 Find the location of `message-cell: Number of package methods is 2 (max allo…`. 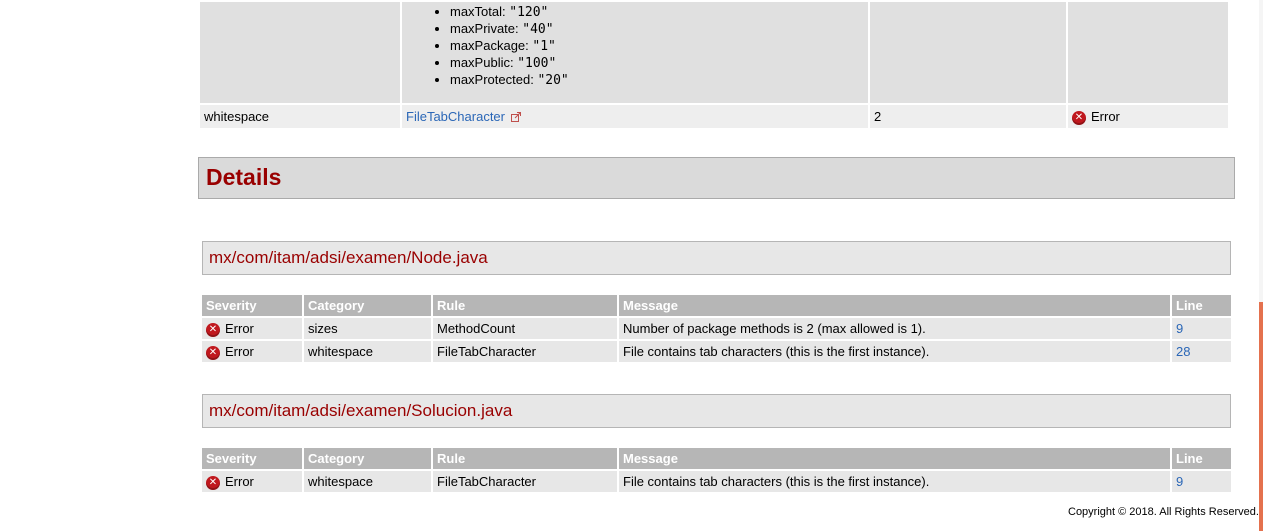

message-cell: Number of package methods is 2 (max allo… is located at coordinates (894, 328).